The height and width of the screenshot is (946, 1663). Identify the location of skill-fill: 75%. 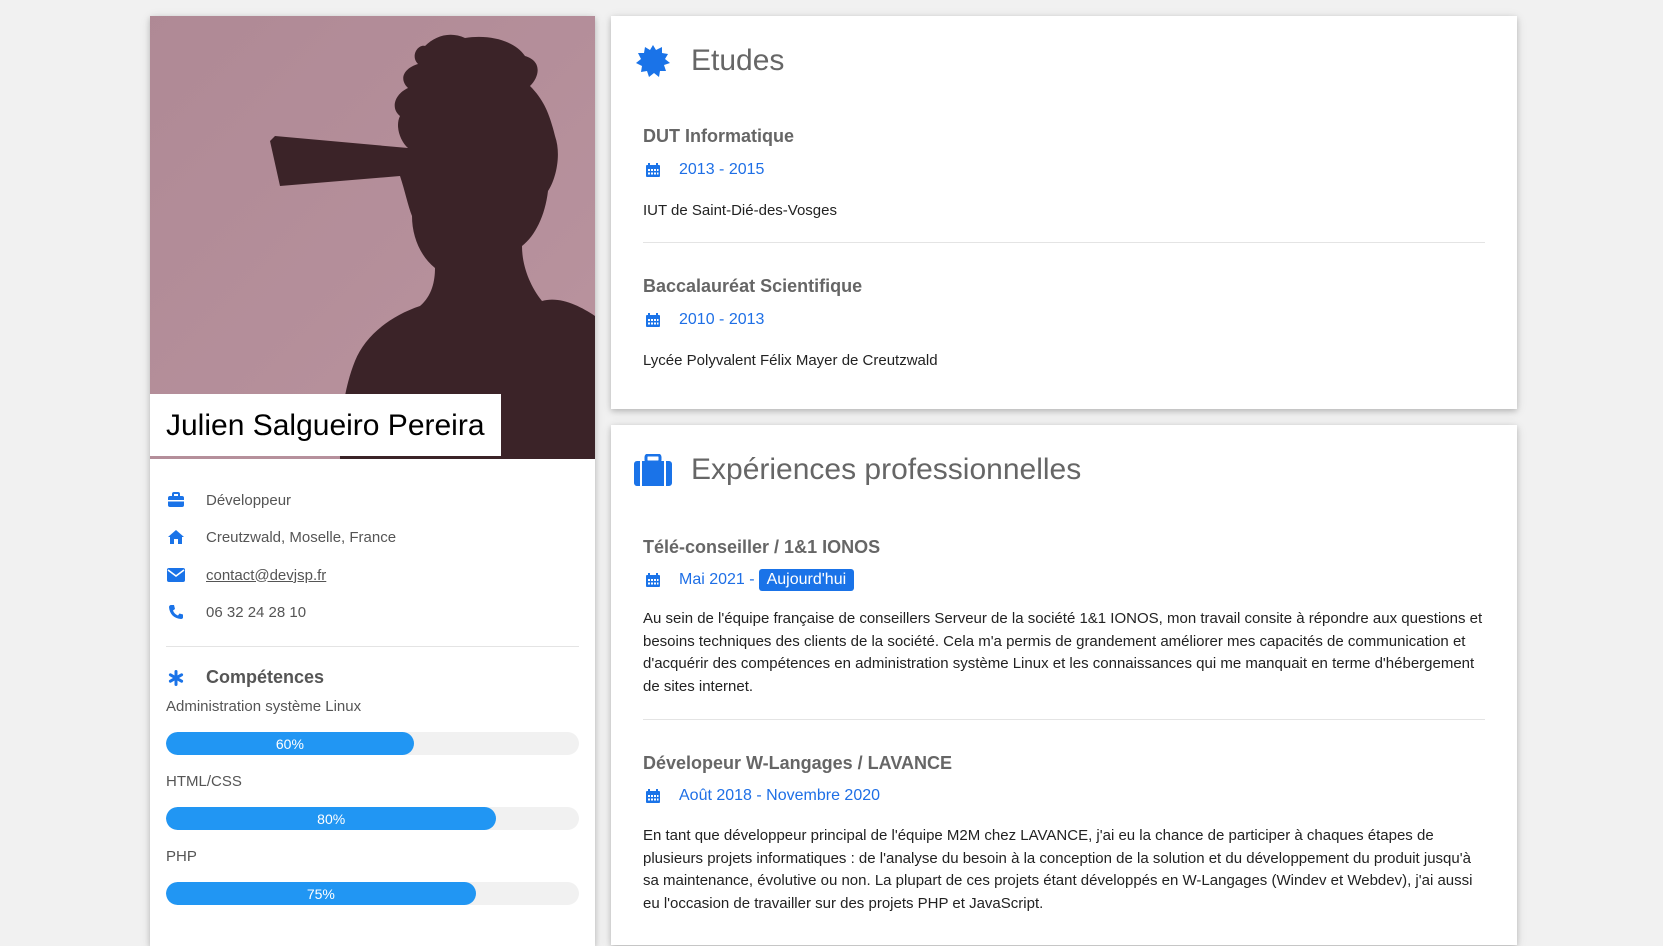
(321, 893).